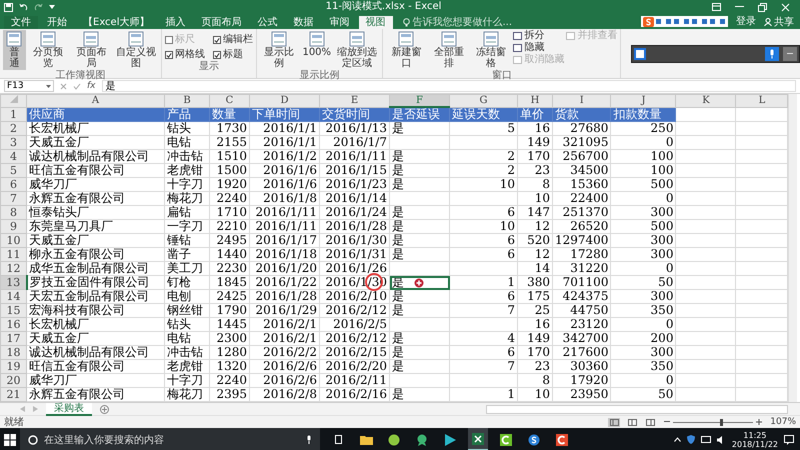 This screenshot has width=800, height=450. I want to click on column-header: C, so click(230, 100).